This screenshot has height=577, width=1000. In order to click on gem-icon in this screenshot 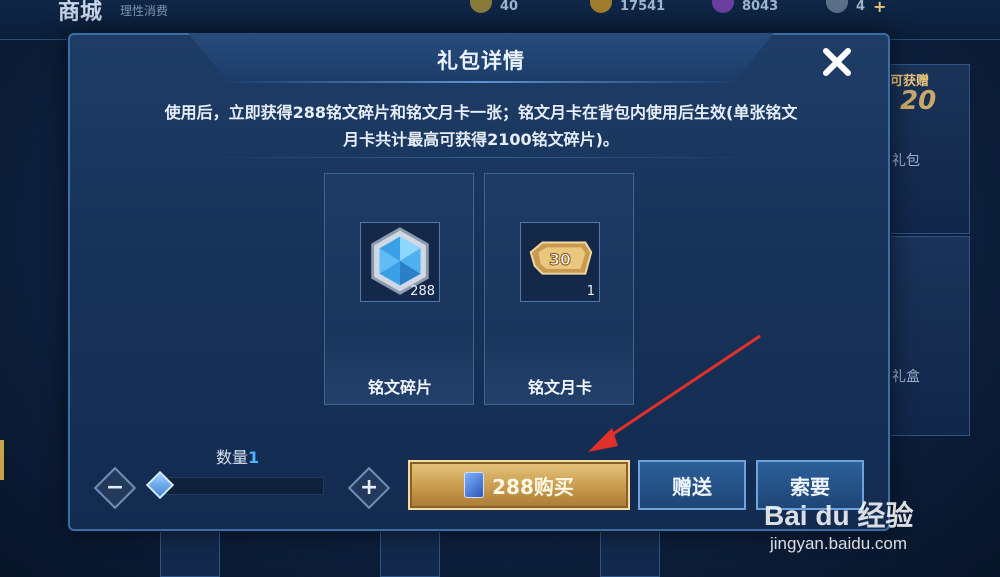, I will do `click(723, 6)`.